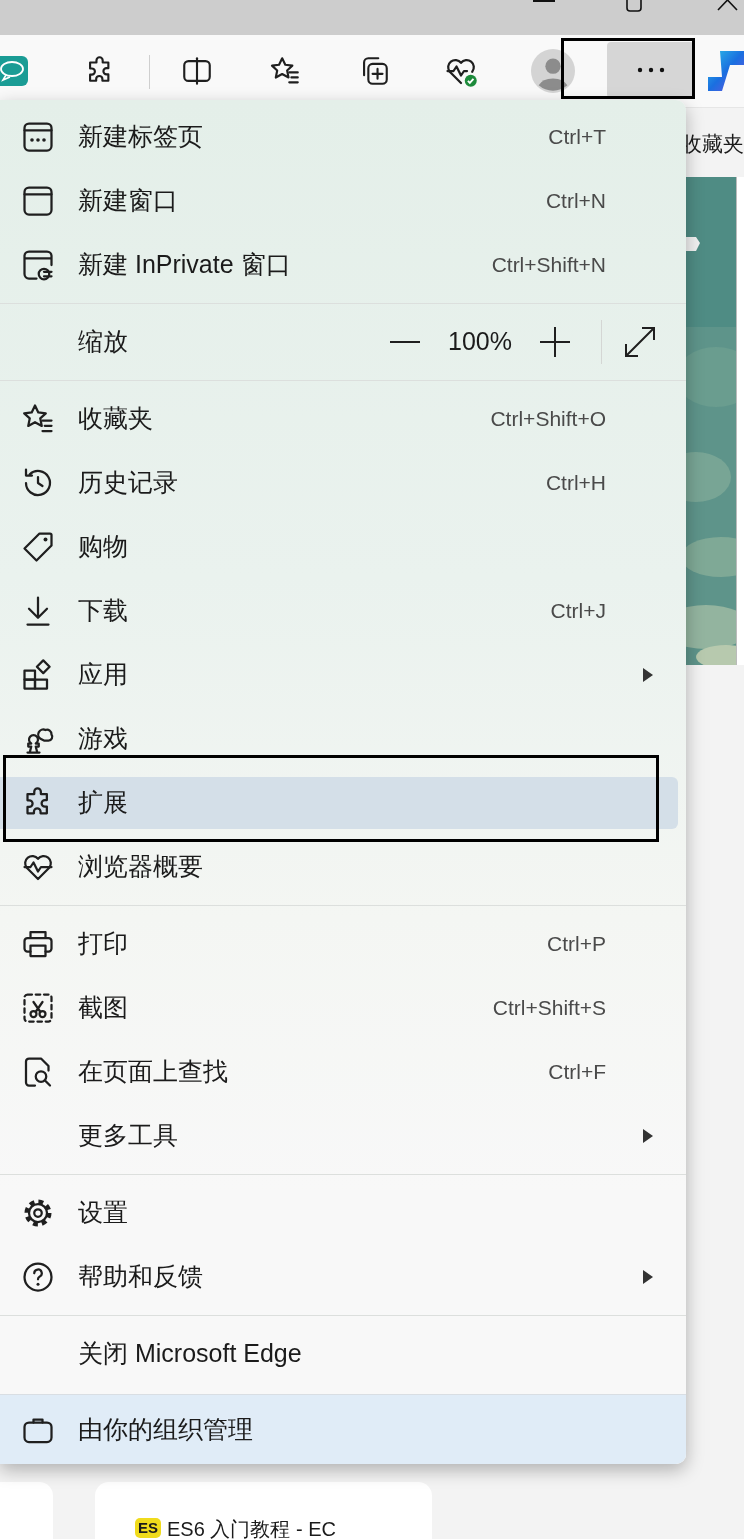 This screenshot has height=1539, width=744. I want to click on zoom-level: 100%, so click(480, 342).